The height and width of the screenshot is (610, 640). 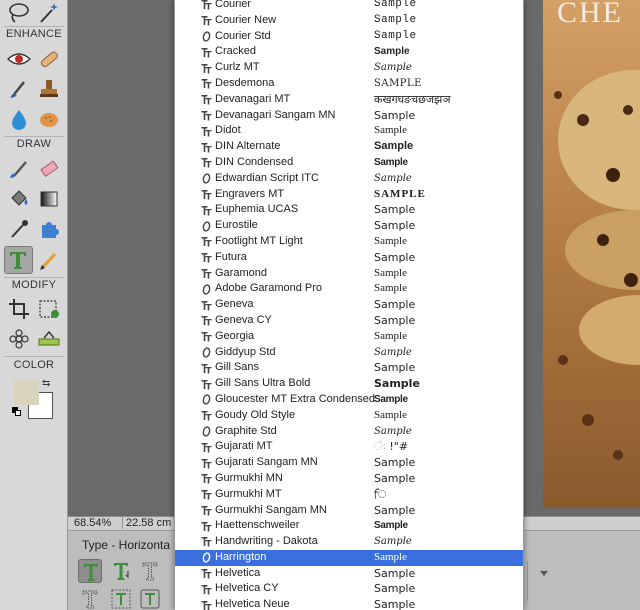 I want to click on eyedropper-tool, so click(x=19, y=229).